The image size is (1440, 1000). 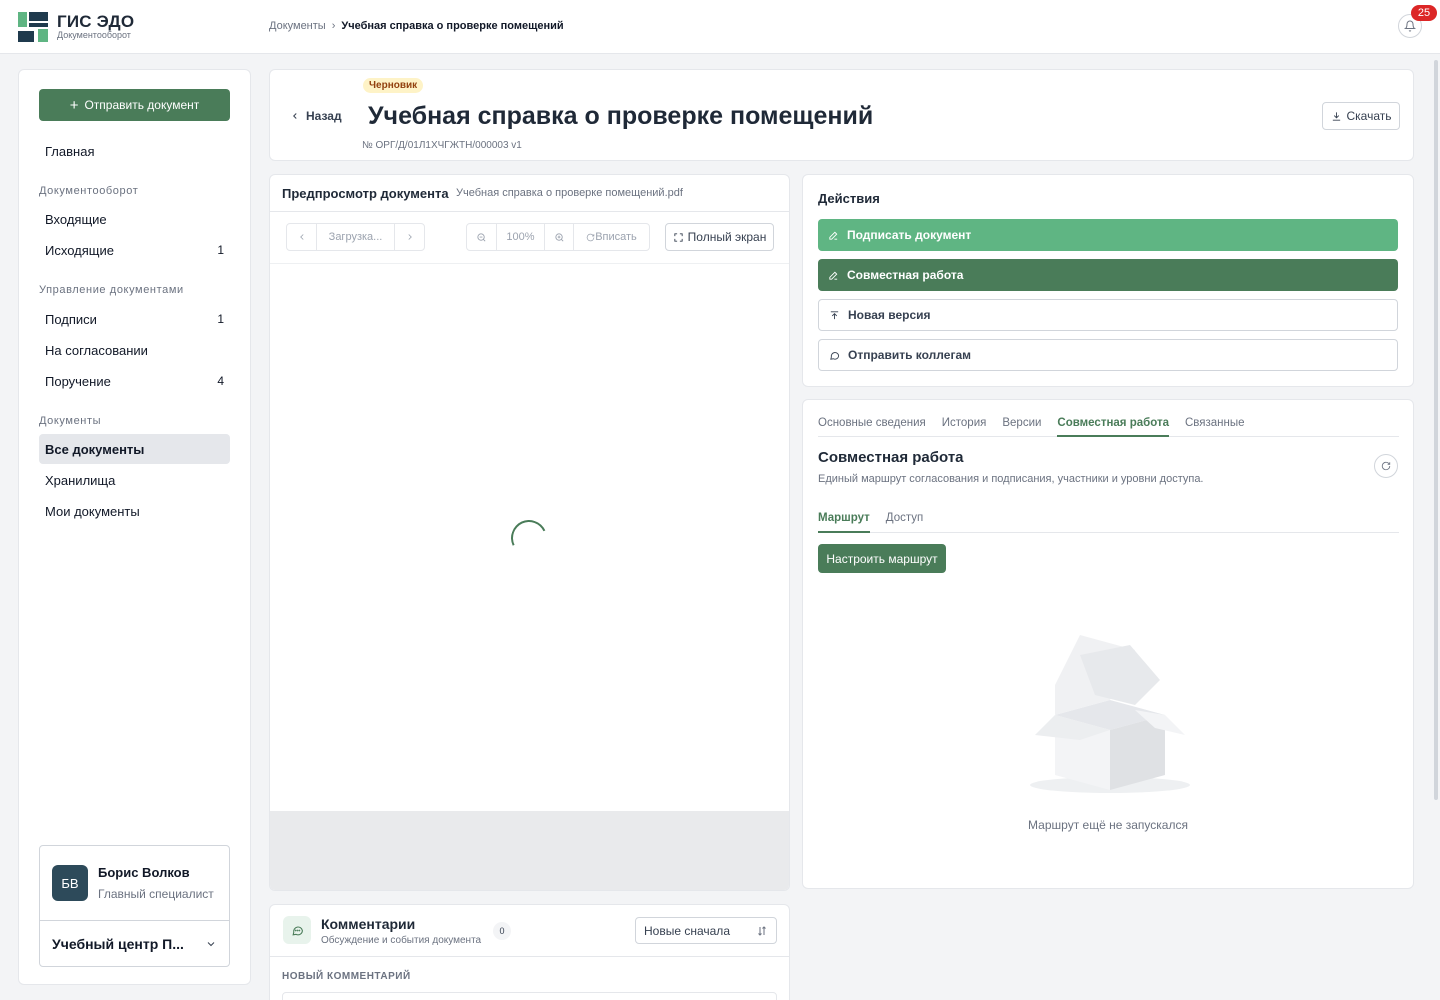 I want to click on preview-footer, so click(x=529, y=850).